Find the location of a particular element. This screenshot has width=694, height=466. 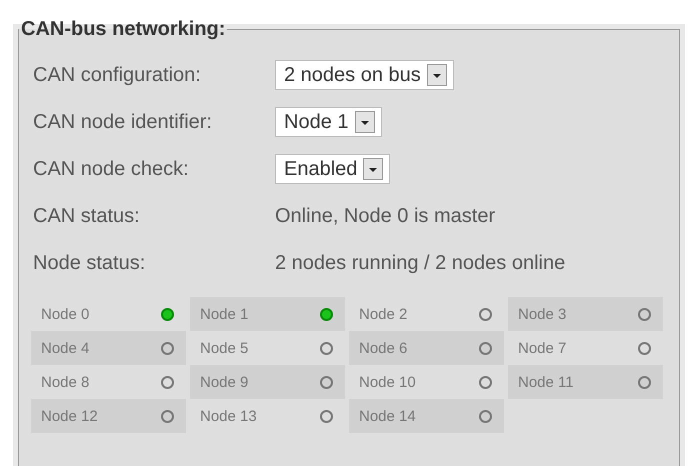

field-label: CAN node identifier: is located at coordinates (123, 122).